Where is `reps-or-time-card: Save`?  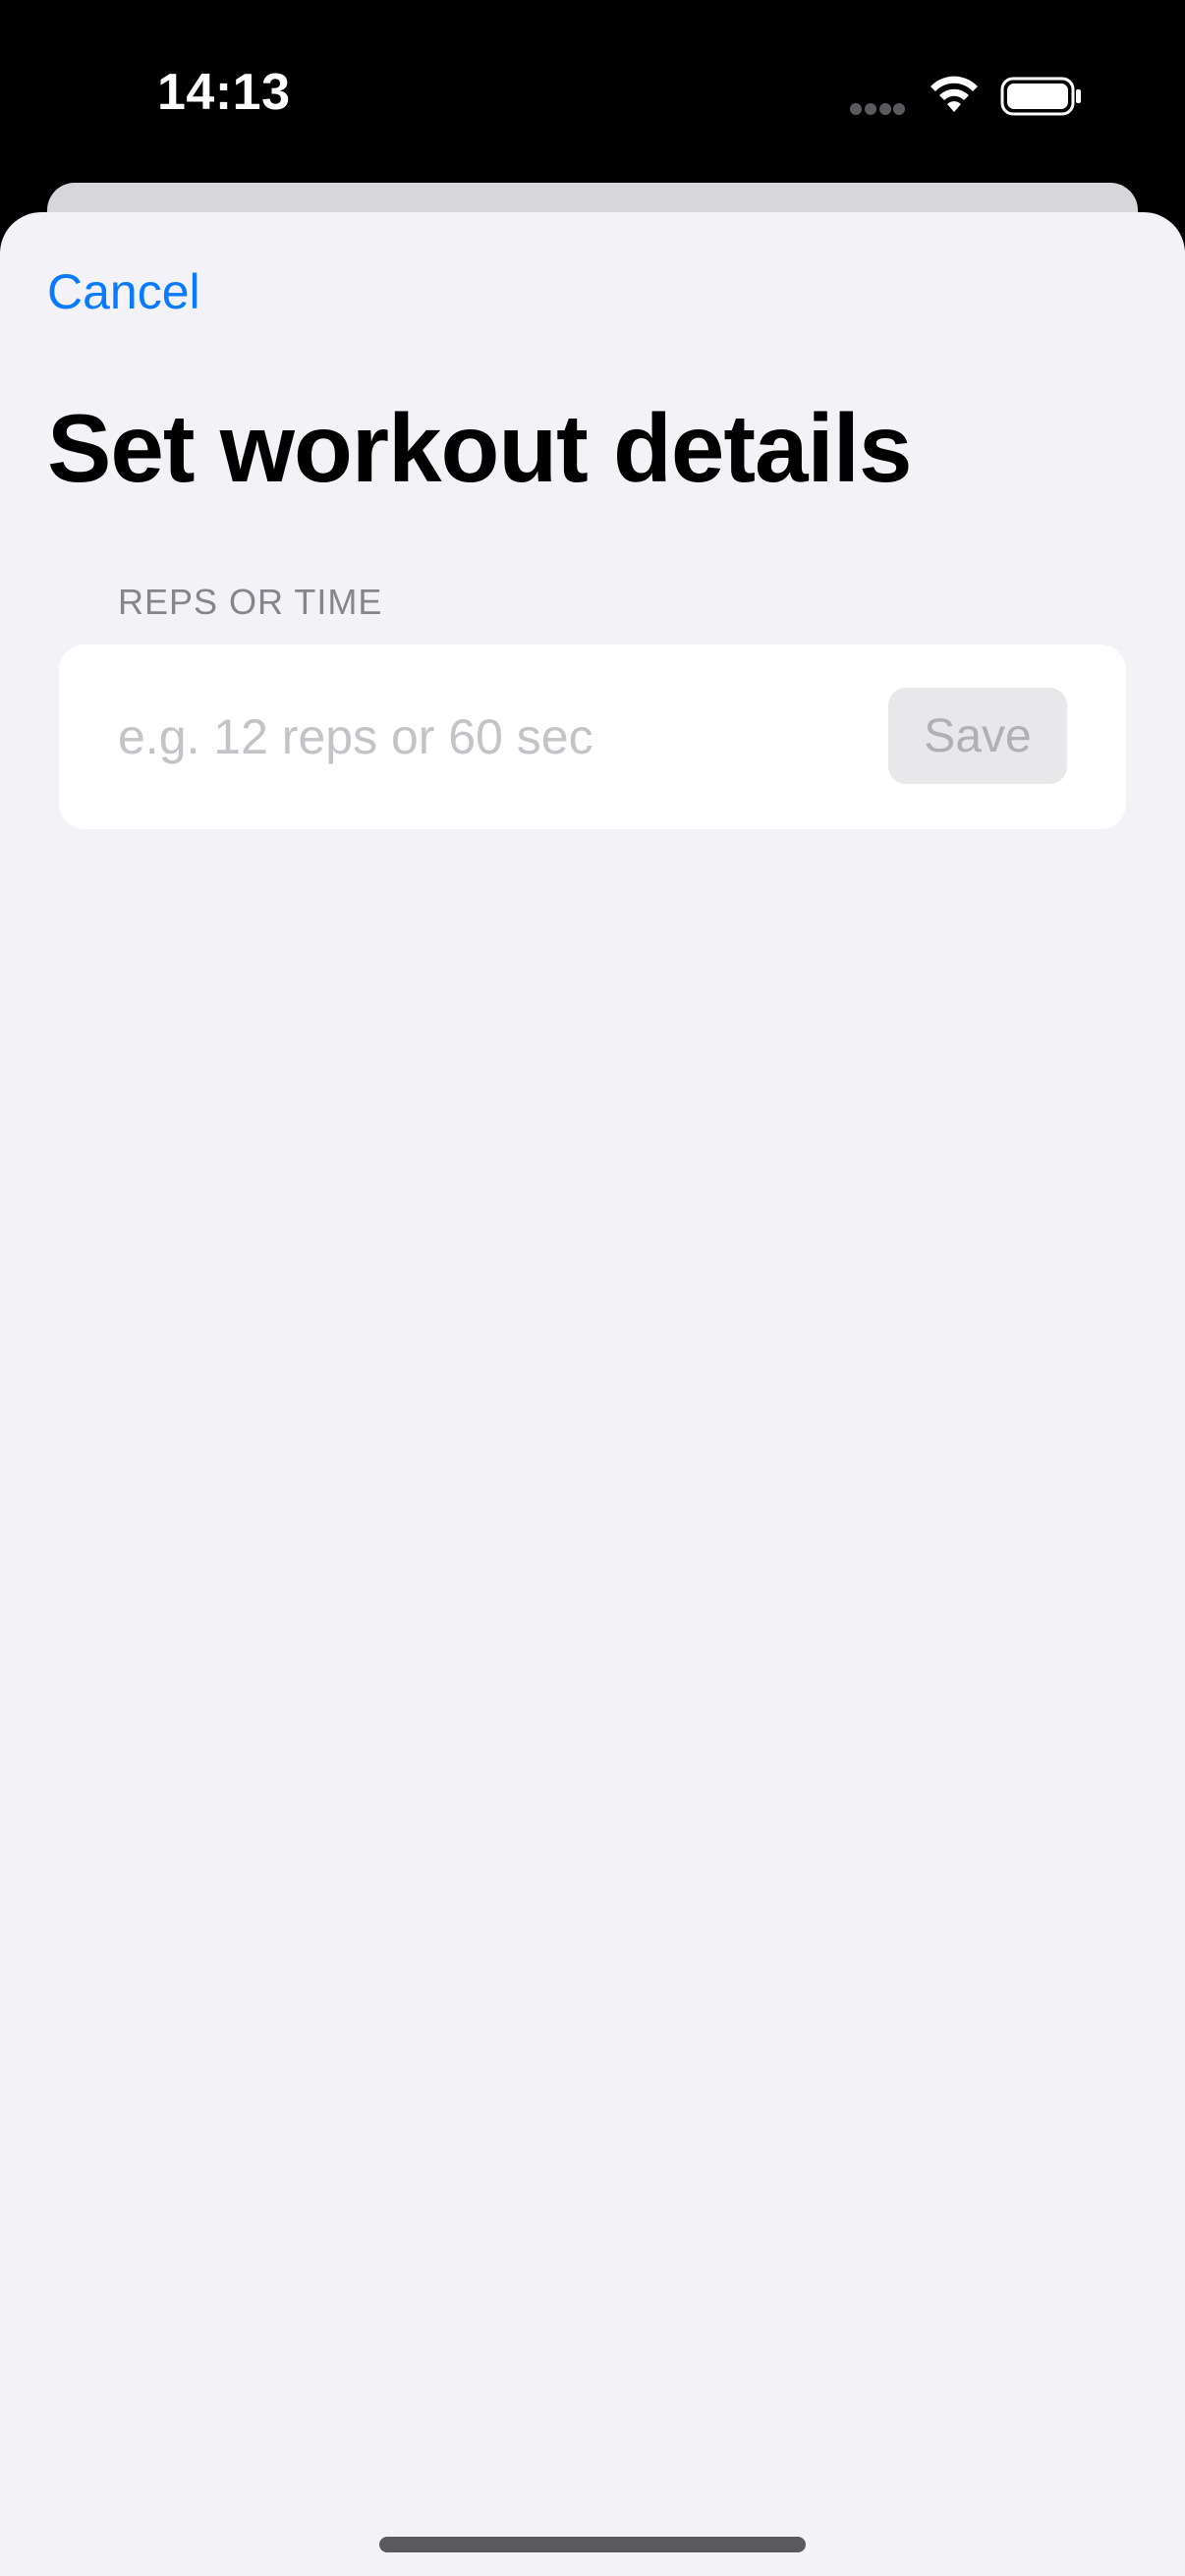
reps-or-time-card: Save is located at coordinates (592, 736).